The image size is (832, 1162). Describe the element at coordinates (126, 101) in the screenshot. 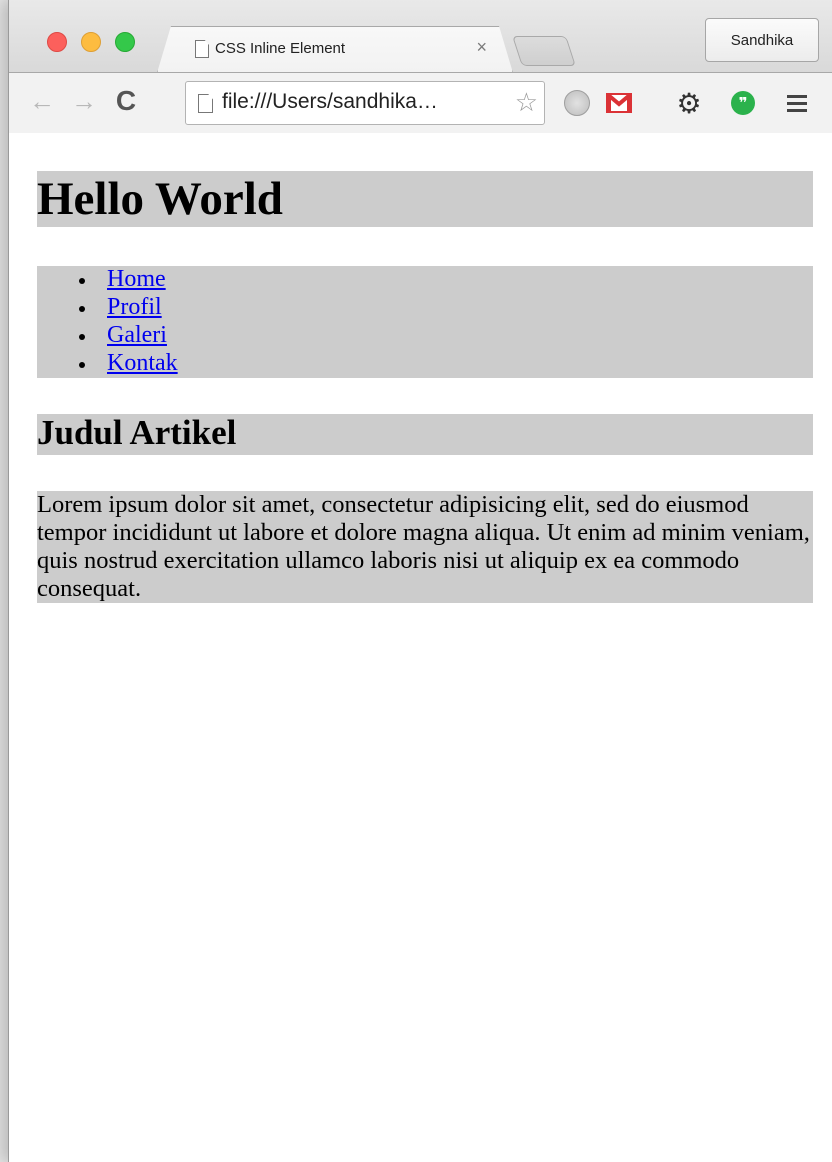

I see `reload-icon: C` at that location.